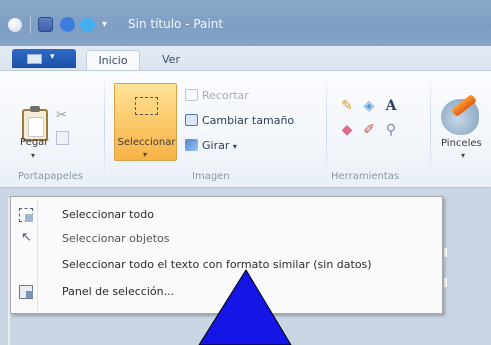 The image size is (491, 345). Describe the element at coordinates (67, 24) in the screenshot. I see `undo-icon` at that location.